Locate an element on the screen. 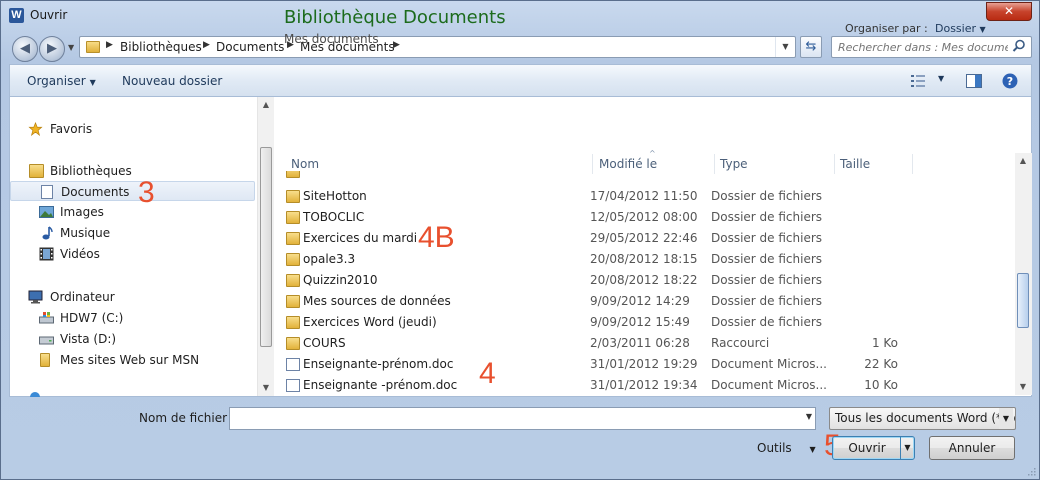 This screenshot has width=1040, height=480. file-list-scroll-thumb is located at coordinates (1023, 300).